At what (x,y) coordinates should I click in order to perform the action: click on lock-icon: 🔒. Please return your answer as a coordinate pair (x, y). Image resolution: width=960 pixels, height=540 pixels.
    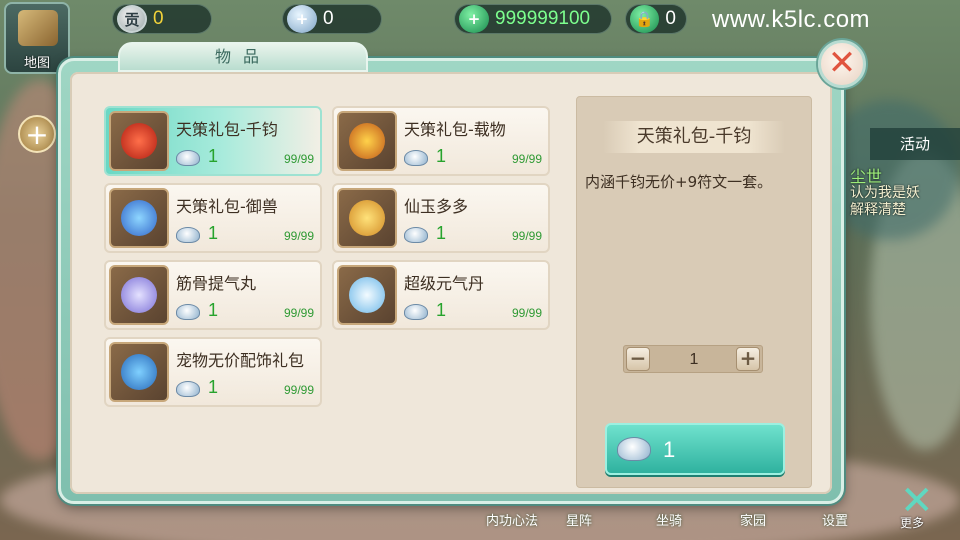
    Looking at the image, I should click on (645, 19).